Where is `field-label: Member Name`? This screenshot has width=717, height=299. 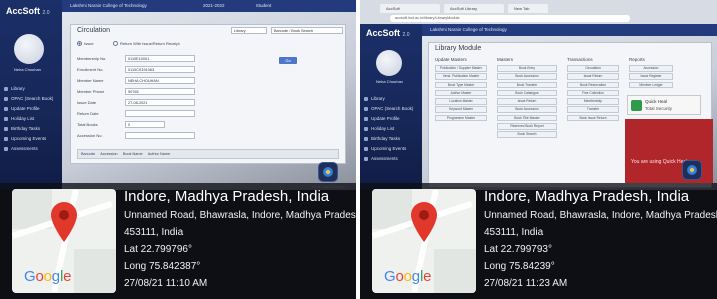
field-label: Member Name is located at coordinates (90, 80).